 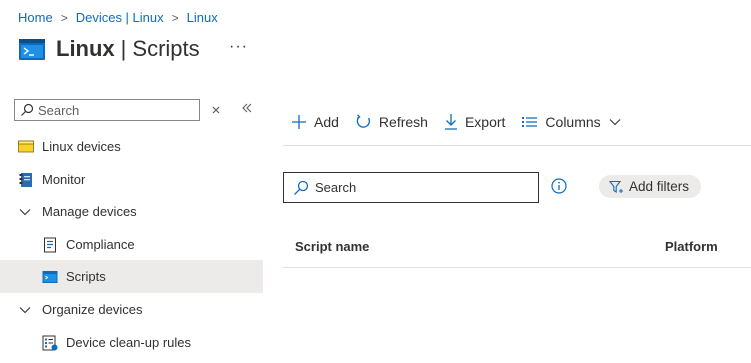 I want to click on refresh-label: Refresh, so click(x=403, y=121).